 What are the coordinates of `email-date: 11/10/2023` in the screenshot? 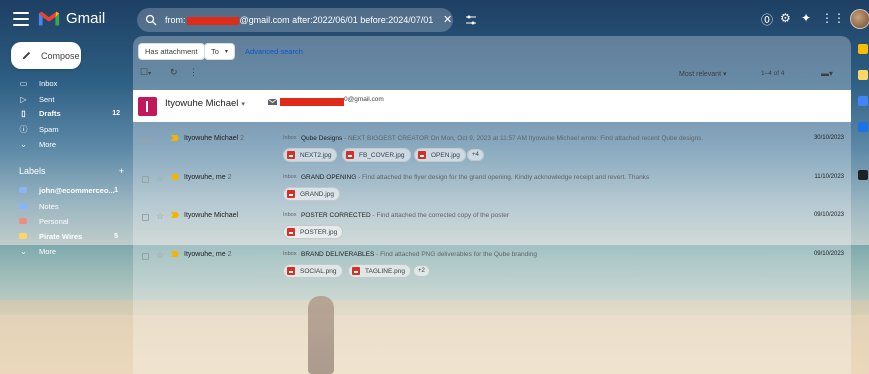 It's located at (829, 177).